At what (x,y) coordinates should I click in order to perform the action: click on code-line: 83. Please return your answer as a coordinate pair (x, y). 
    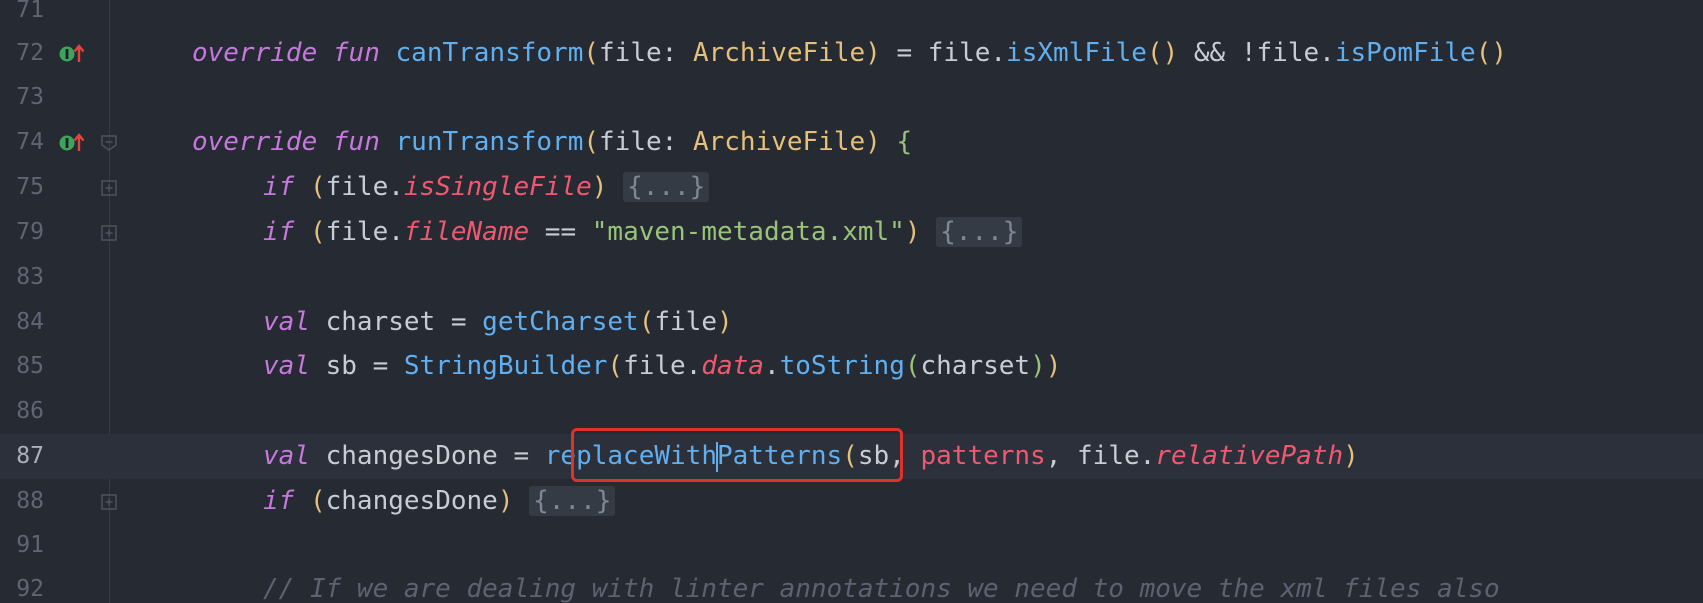
    Looking at the image, I should click on (851, 277).